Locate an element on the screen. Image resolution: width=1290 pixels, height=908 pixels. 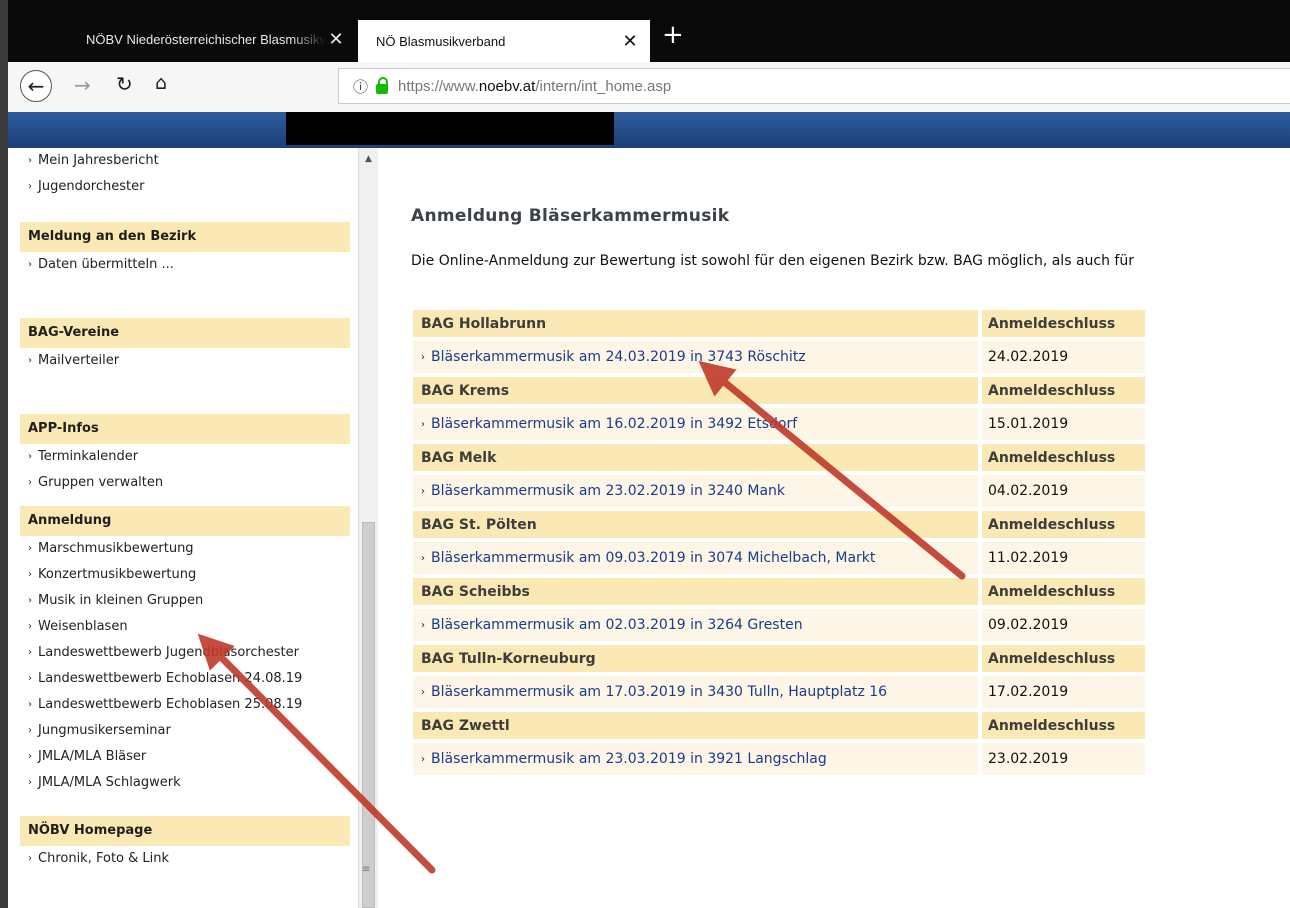
bag-name: BAG Tulln-Korneuburg is located at coordinates (695, 658).